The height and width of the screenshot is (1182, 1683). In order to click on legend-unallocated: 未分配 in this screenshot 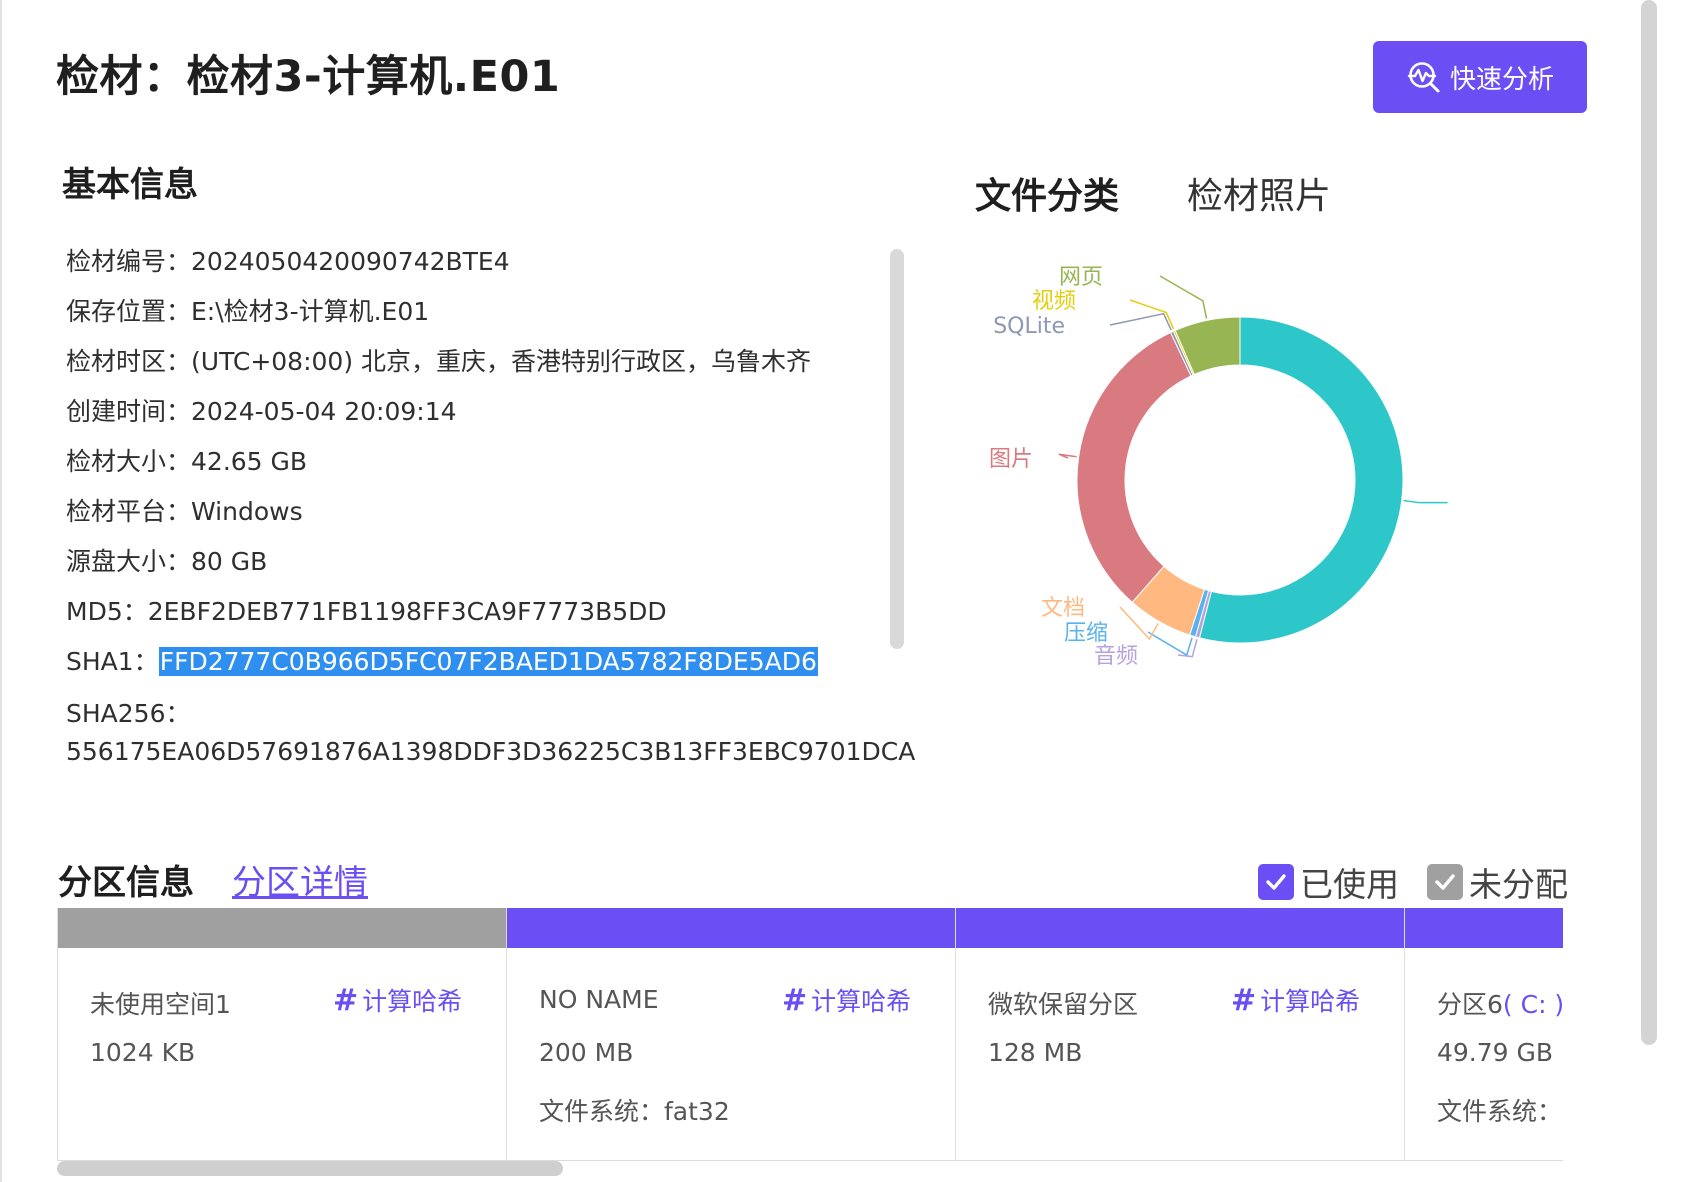, I will do `click(1497, 882)`.